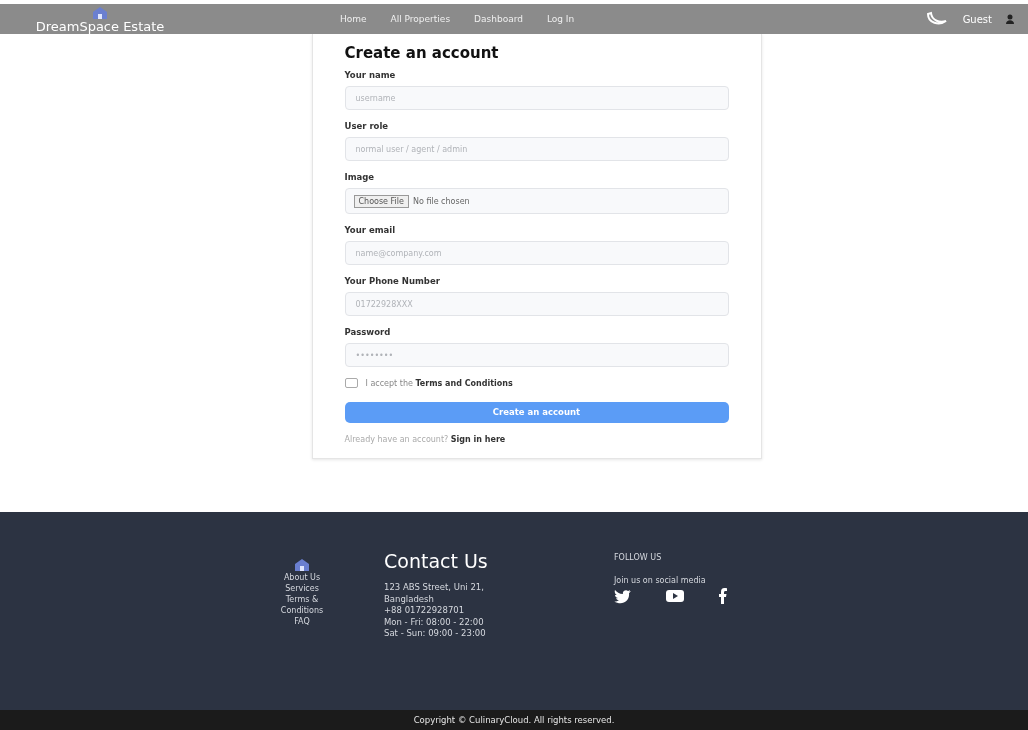 This screenshot has width=1028, height=730. What do you see at coordinates (1010, 19) in the screenshot?
I see `user-icon` at bounding box center [1010, 19].